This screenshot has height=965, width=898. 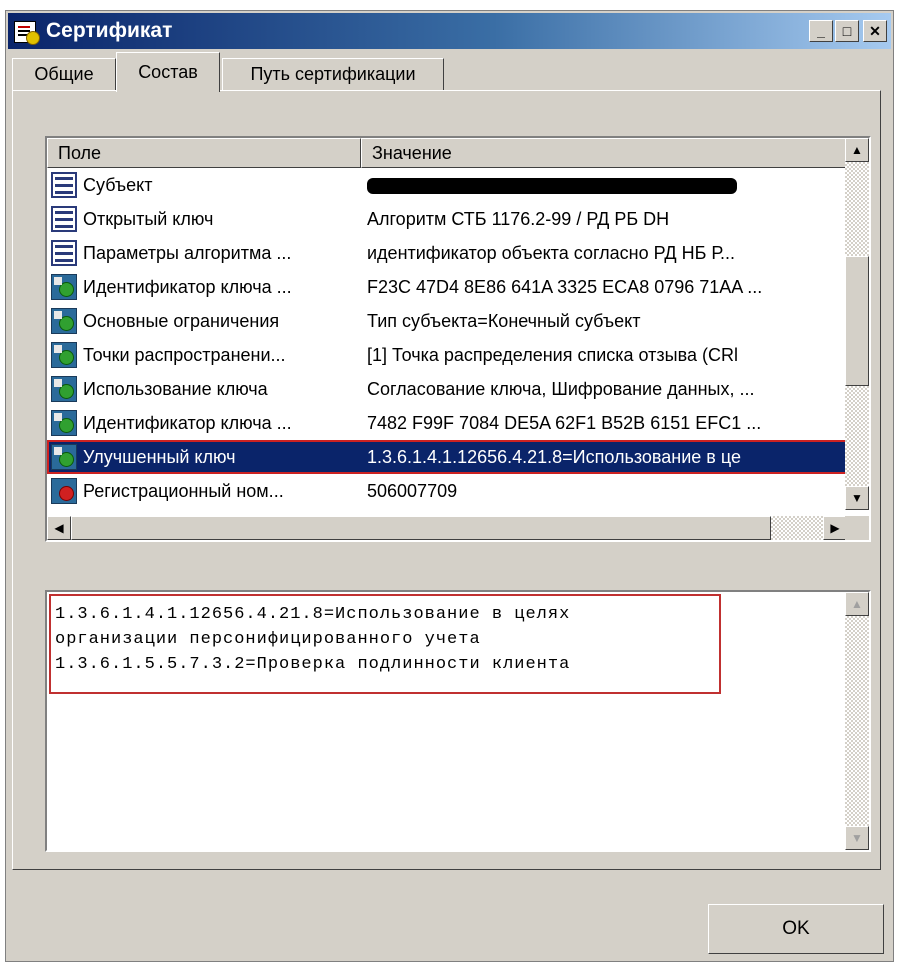 I want to click on field-cell: Открытый ключ, so click(x=204, y=219).